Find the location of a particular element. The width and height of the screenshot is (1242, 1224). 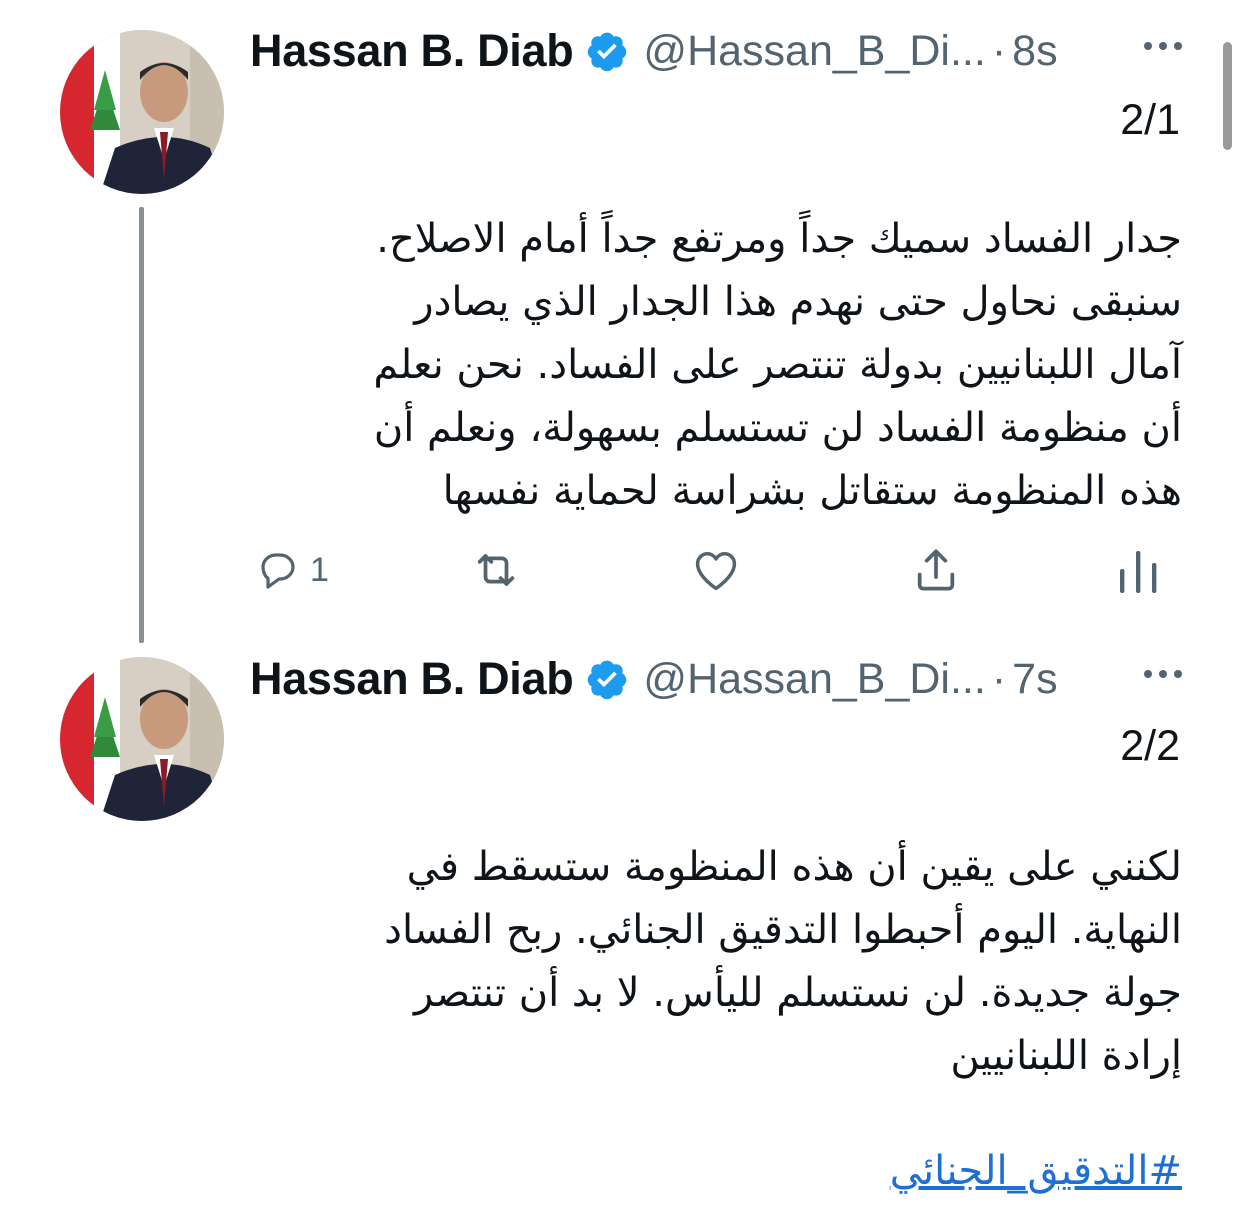

tweet-body-line: هذه المنظومة ستقاتل بشراسة لحماية نفسها is located at coordinates (812, 491).